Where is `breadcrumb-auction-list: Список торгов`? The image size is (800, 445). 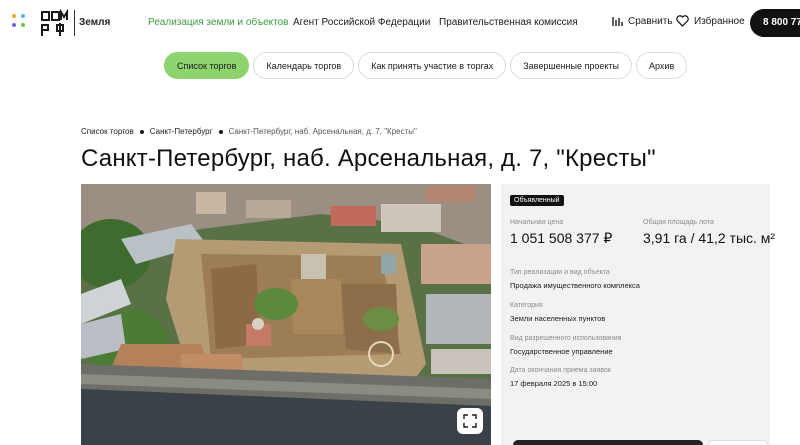
breadcrumb-auction-list: Список торгов is located at coordinates (107, 131).